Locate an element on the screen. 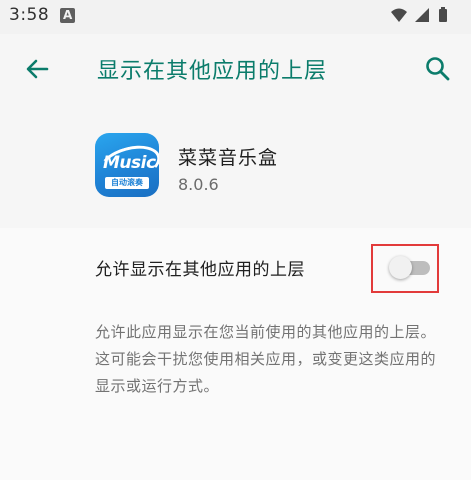 This screenshot has height=480, width=471. app-version: 8.0.6 is located at coordinates (198, 184).